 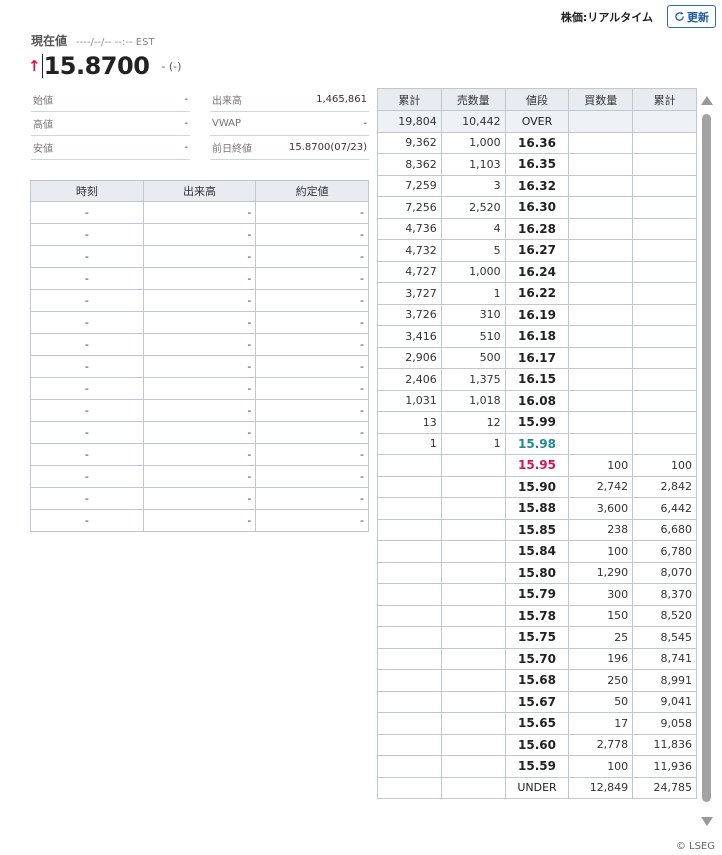 What do you see at coordinates (473, 271) in the screenshot?
I see `sell-qty: 1,000` at bounding box center [473, 271].